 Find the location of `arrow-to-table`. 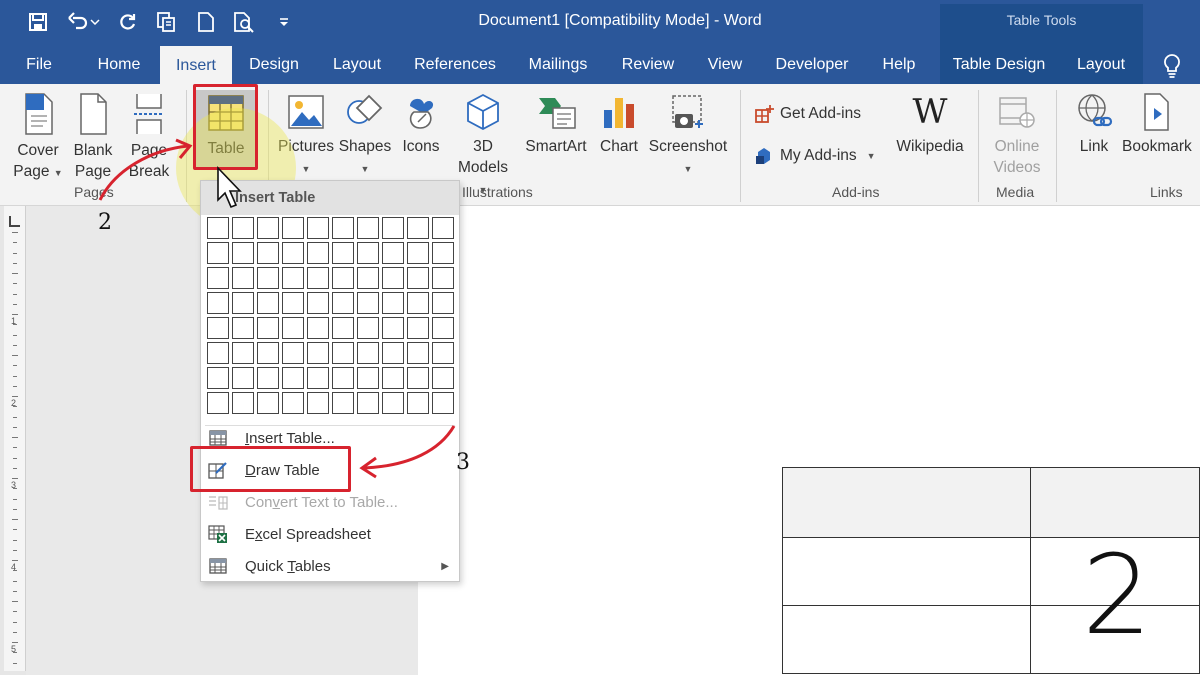

arrow-to-table is located at coordinates (143, 172).